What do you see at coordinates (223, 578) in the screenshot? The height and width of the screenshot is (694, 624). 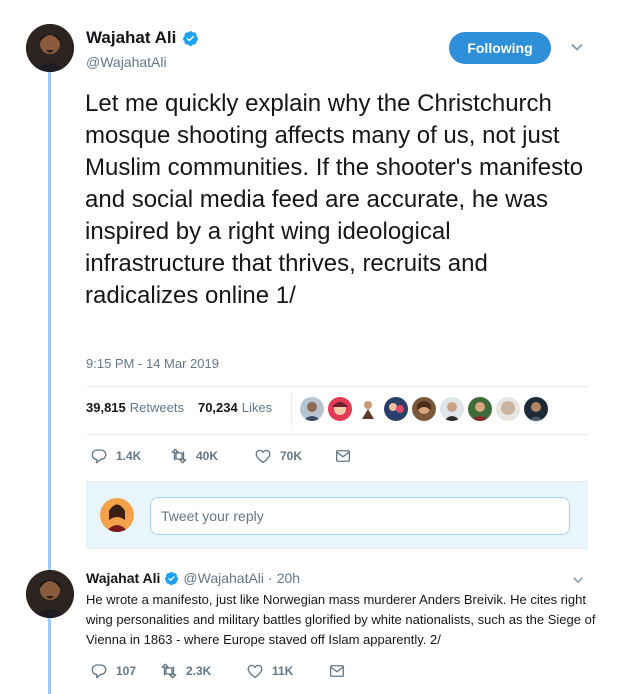 I see `reply-author-handle: @WajahatAli` at bounding box center [223, 578].